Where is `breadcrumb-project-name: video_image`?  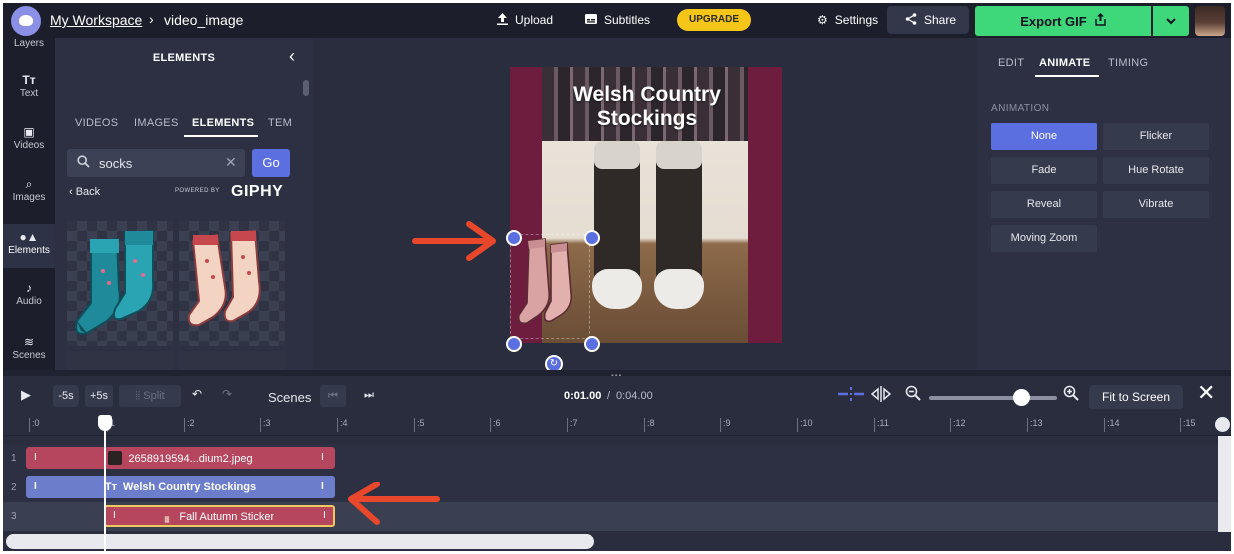 breadcrumb-project-name: video_image is located at coordinates (203, 20).